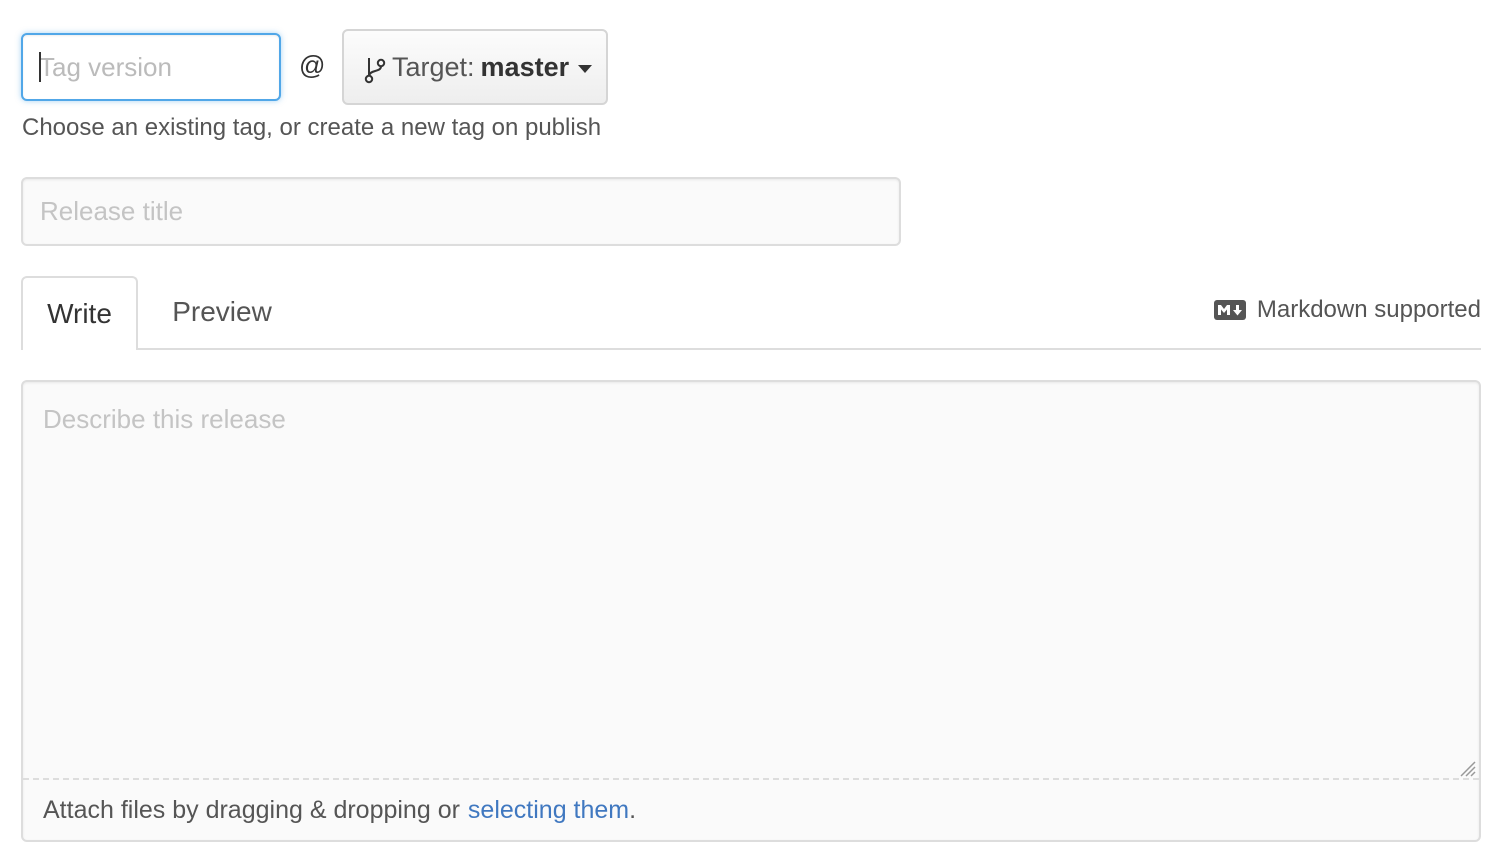 This screenshot has width=1504, height=868. I want to click on target-branch-name: master, so click(525, 66).